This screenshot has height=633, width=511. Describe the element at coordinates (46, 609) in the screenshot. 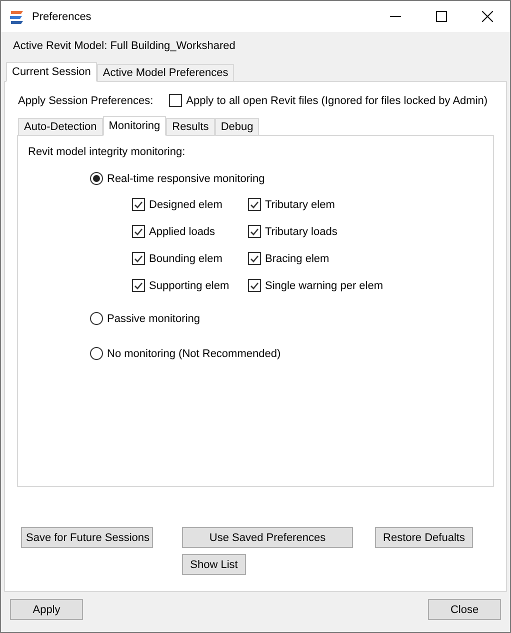

I see `apply-button: Apply` at that location.